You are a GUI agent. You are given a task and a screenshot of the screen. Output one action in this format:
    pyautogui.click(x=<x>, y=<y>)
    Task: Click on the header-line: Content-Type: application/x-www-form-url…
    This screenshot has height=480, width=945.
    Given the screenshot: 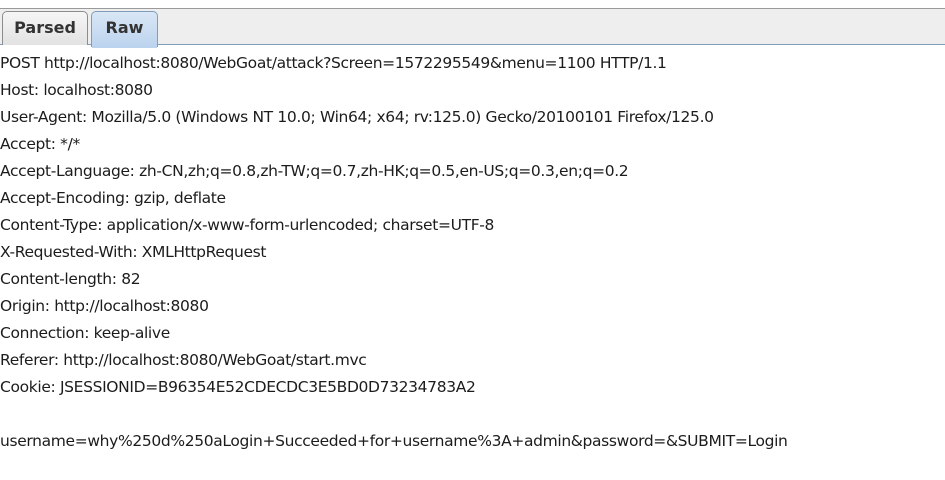 What is the action you would take?
    pyautogui.click(x=247, y=225)
    